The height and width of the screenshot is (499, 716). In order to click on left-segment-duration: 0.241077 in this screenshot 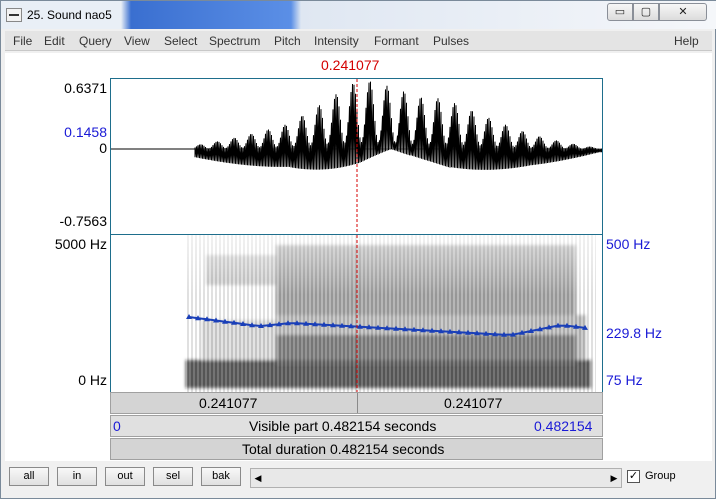, I will do `click(228, 403)`.